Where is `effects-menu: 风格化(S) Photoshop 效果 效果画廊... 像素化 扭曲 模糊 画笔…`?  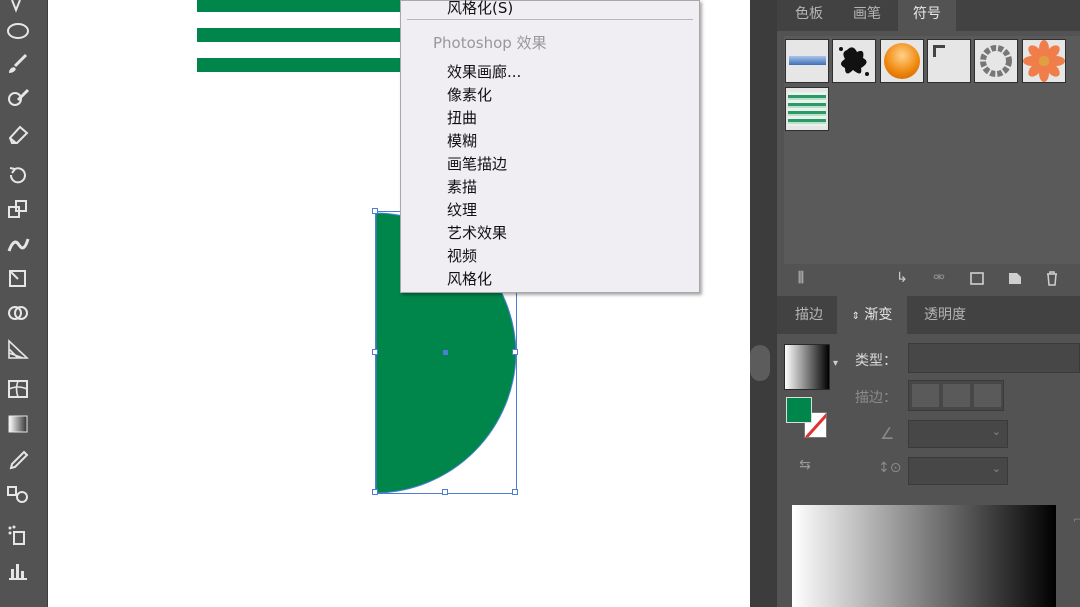
effects-menu: 风格化(S) Photoshop 效果 效果画廊... 像素化 扭曲 模糊 画笔… is located at coordinates (550, 146).